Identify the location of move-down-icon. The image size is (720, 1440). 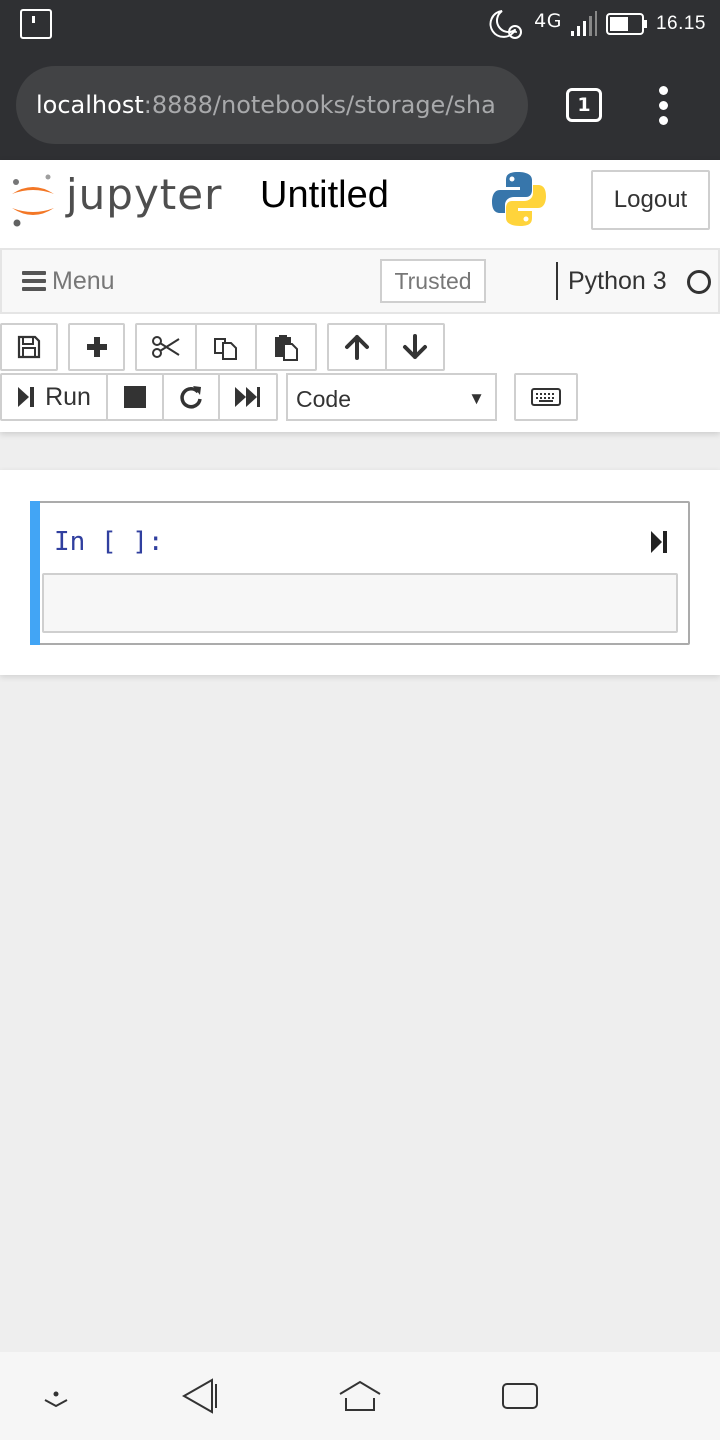
(415, 346).